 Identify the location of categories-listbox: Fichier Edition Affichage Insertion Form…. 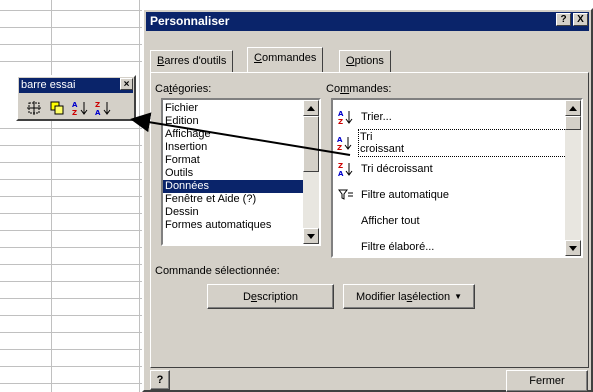
(241, 172).